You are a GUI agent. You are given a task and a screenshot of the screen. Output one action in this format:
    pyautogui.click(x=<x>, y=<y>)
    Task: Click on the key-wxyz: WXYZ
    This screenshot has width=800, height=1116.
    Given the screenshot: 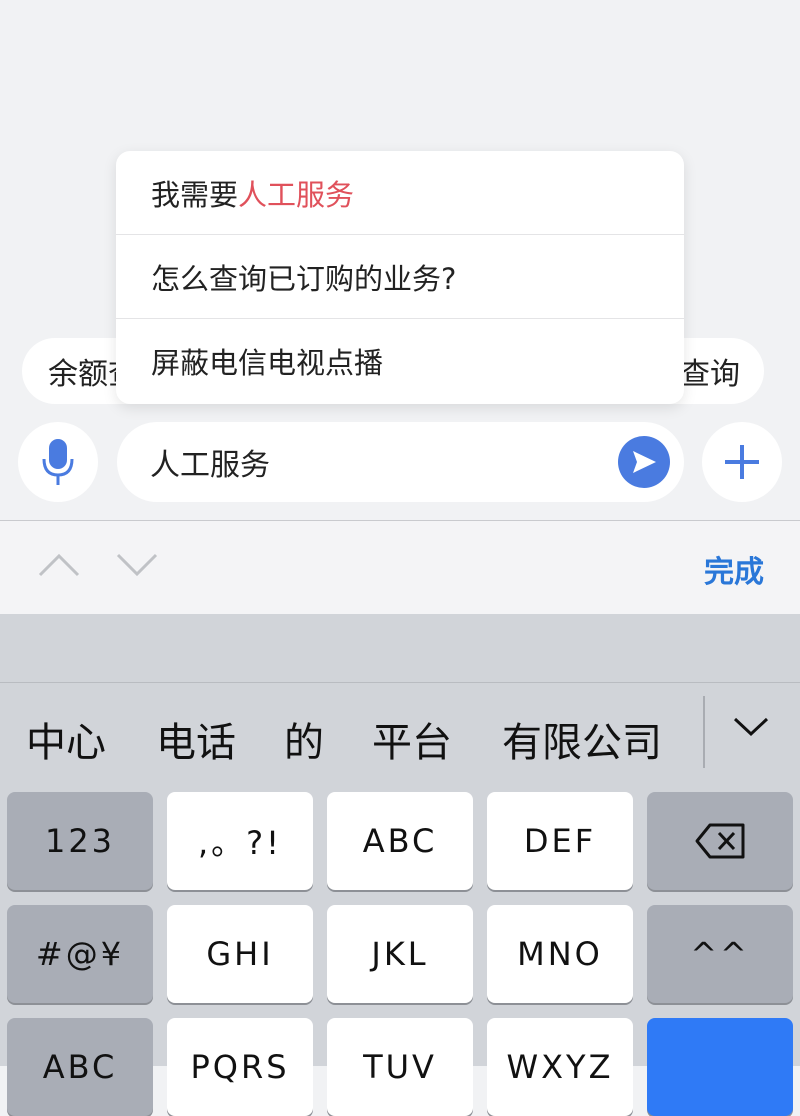 What is the action you would take?
    pyautogui.click(x=560, y=1067)
    